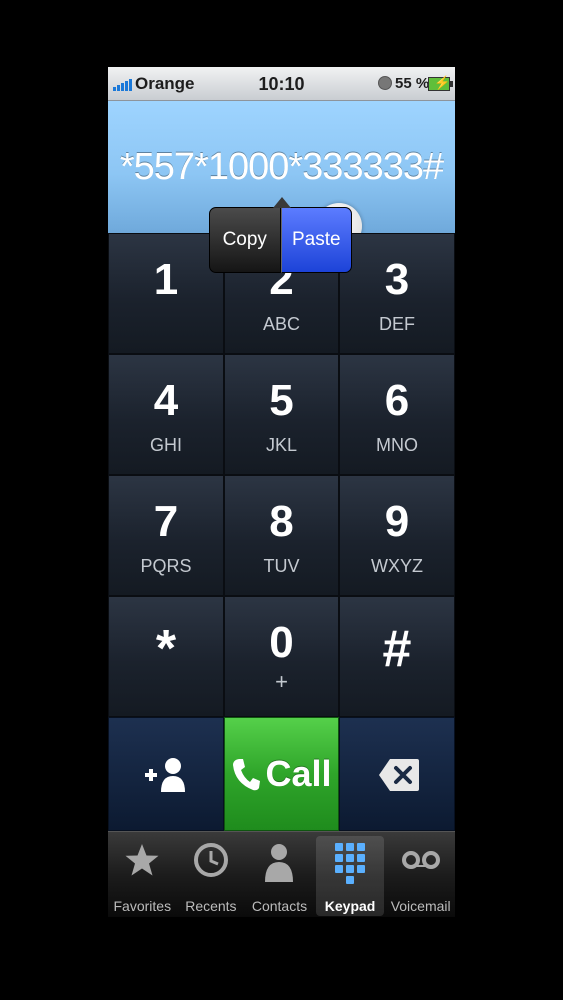 Image resolution: width=563 pixels, height=1000 pixels. Describe the element at coordinates (279, 863) in the screenshot. I see `person-icon` at that location.